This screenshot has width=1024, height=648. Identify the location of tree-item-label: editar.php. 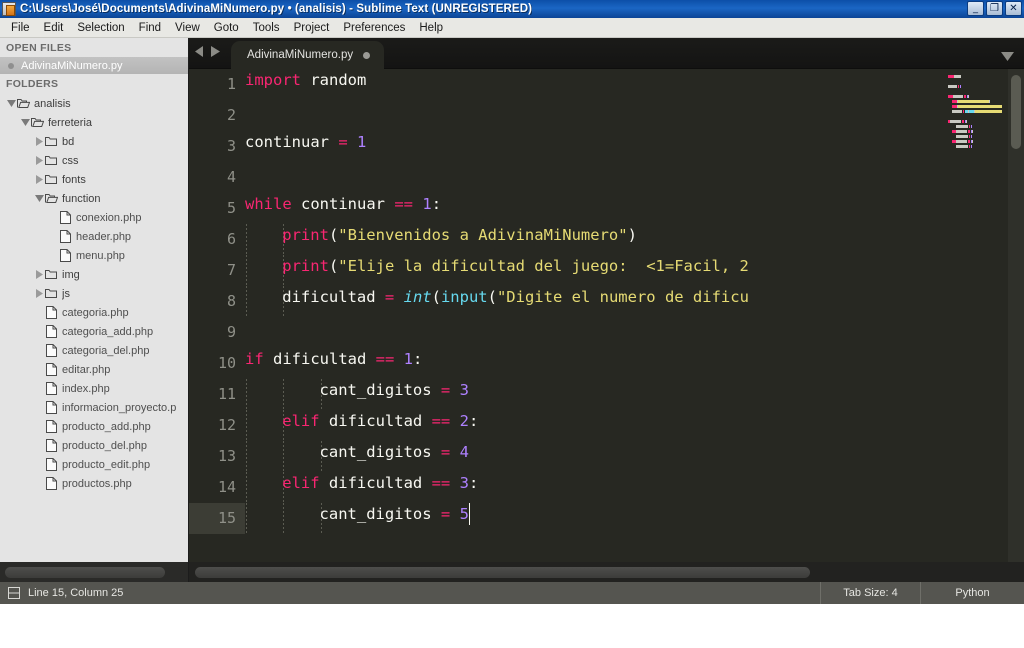
(86, 369).